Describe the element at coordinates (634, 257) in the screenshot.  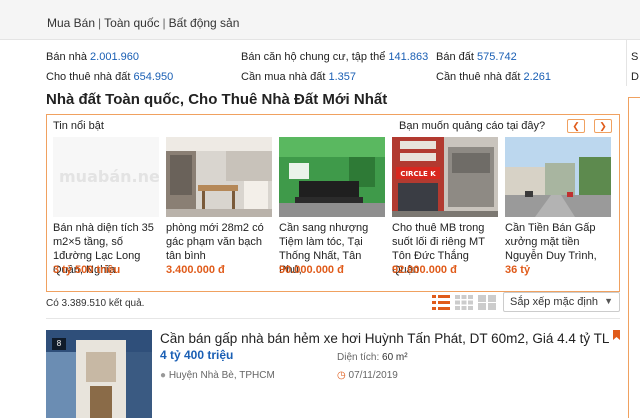
I see `sidebar-frame` at that location.